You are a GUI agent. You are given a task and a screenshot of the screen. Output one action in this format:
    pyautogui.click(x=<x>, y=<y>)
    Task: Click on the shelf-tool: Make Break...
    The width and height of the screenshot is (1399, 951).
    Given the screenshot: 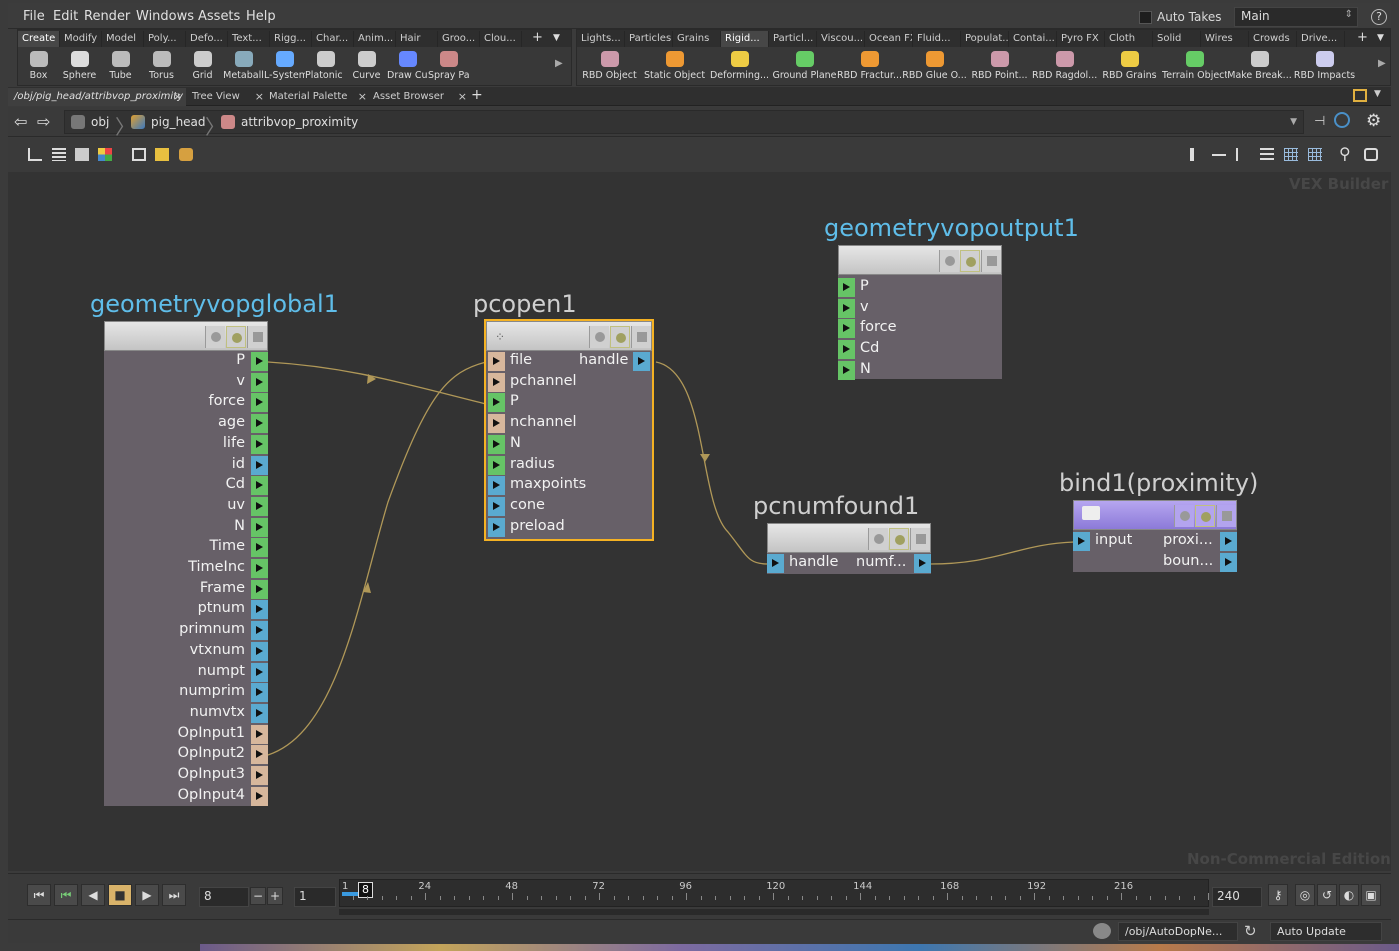 What is the action you would take?
    pyautogui.click(x=1259, y=68)
    